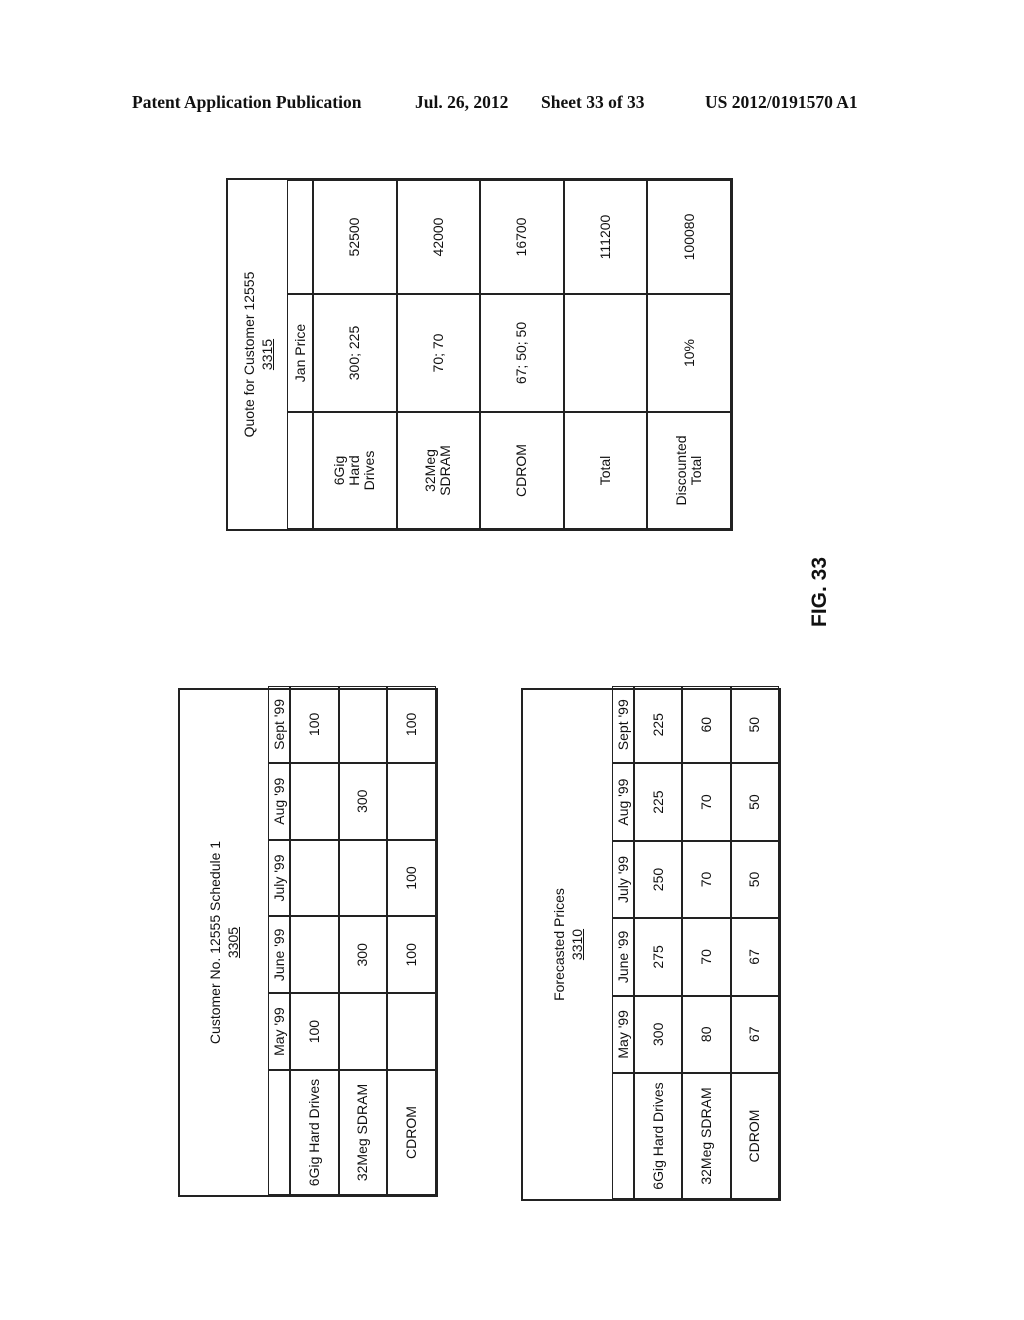  What do you see at coordinates (689, 237) in the screenshot?
I see `total-cell: 100080` at bounding box center [689, 237].